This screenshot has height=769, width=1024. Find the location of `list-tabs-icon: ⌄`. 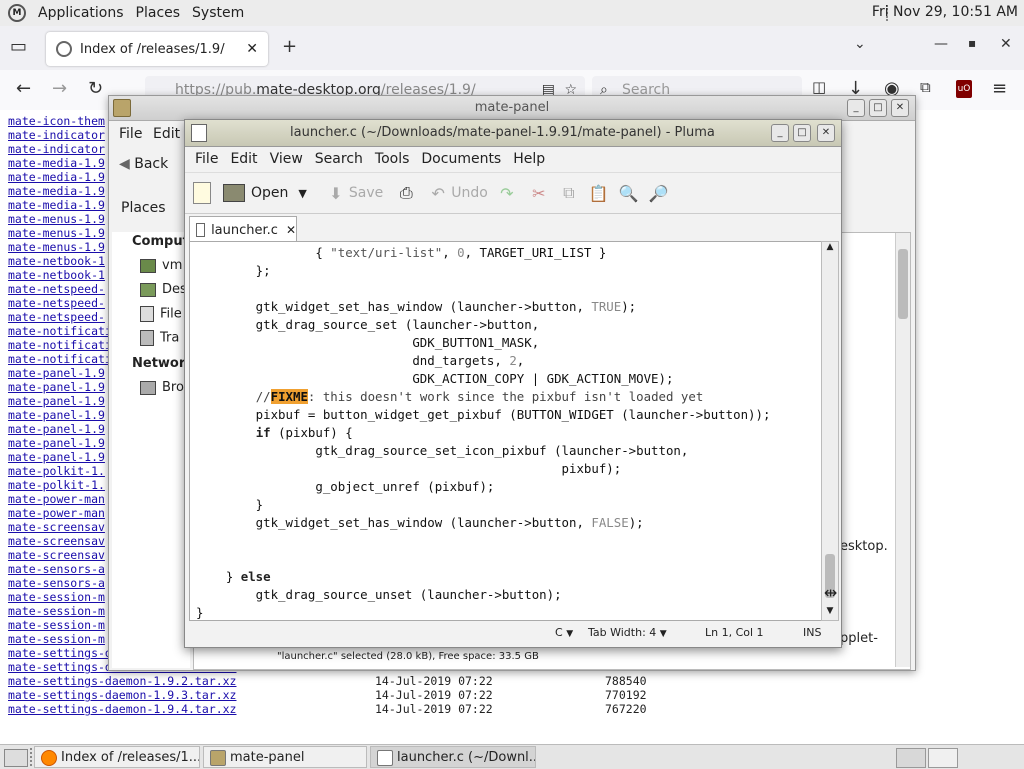

list-tabs-icon: ⌄ is located at coordinates (860, 44).